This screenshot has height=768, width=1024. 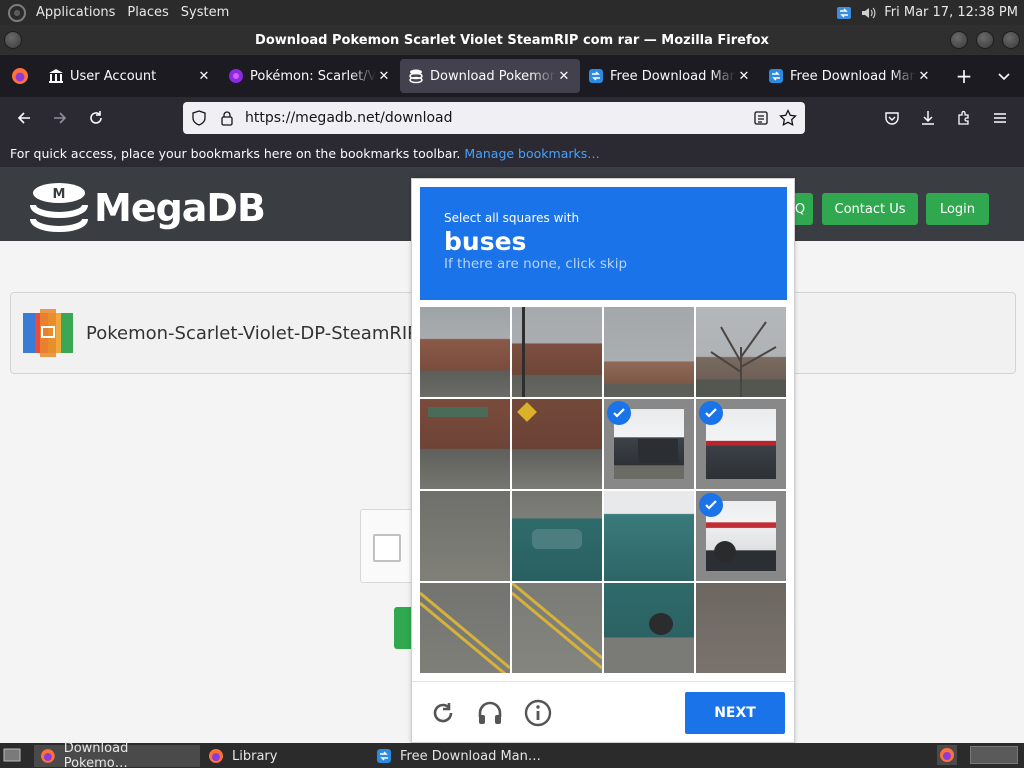 I want to click on reload-icon, so click(x=443, y=713).